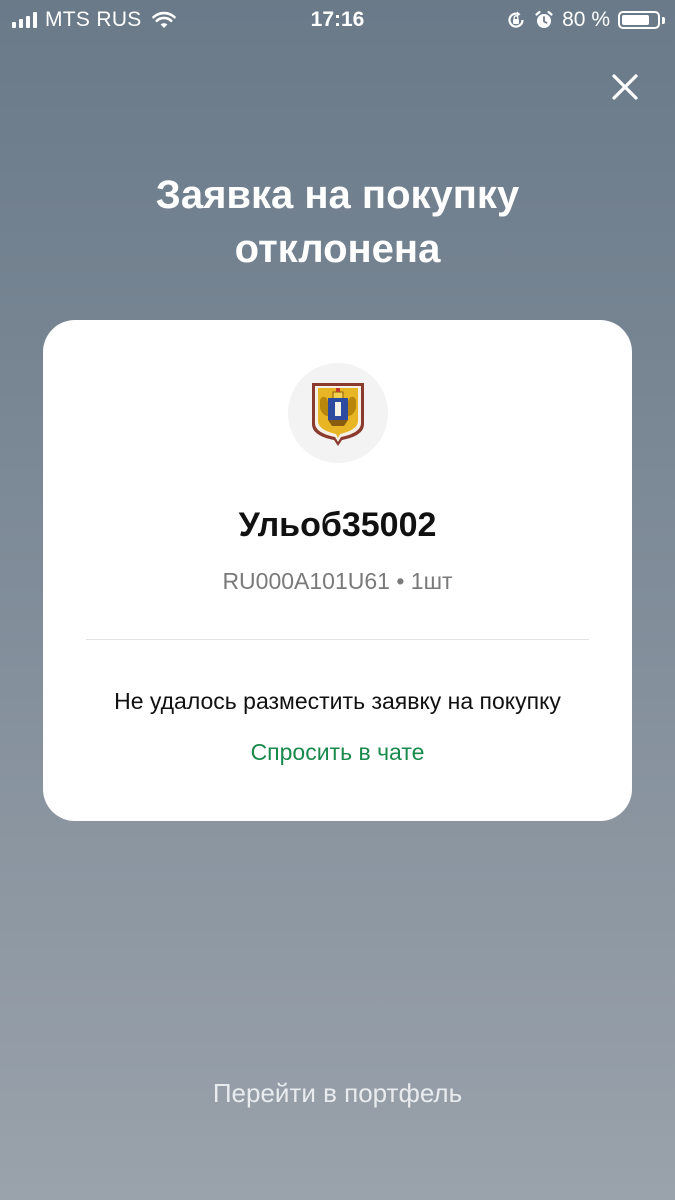  I want to click on bond-isin-quantity: RU000A101U61 • 1шт, so click(337, 581).